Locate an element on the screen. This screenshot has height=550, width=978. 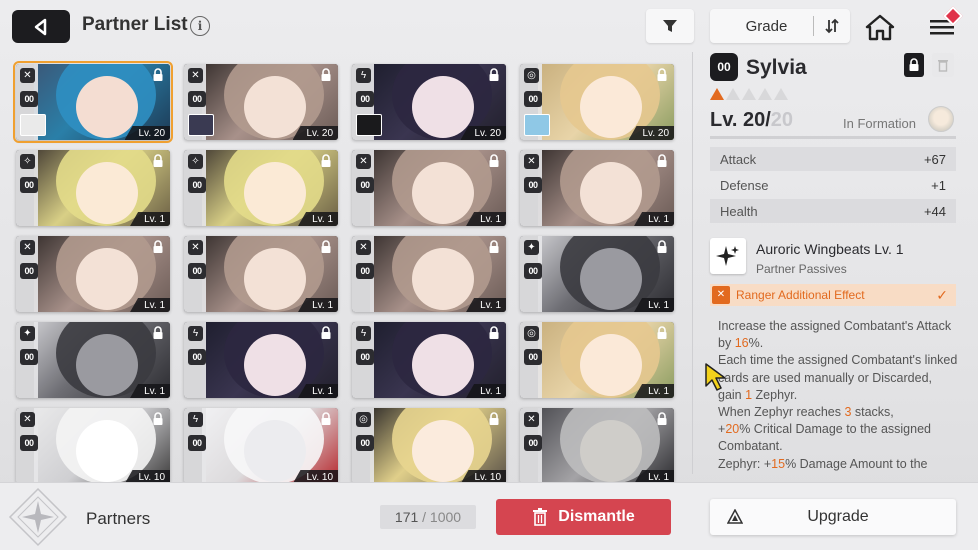
back-button is located at coordinates (41, 26).